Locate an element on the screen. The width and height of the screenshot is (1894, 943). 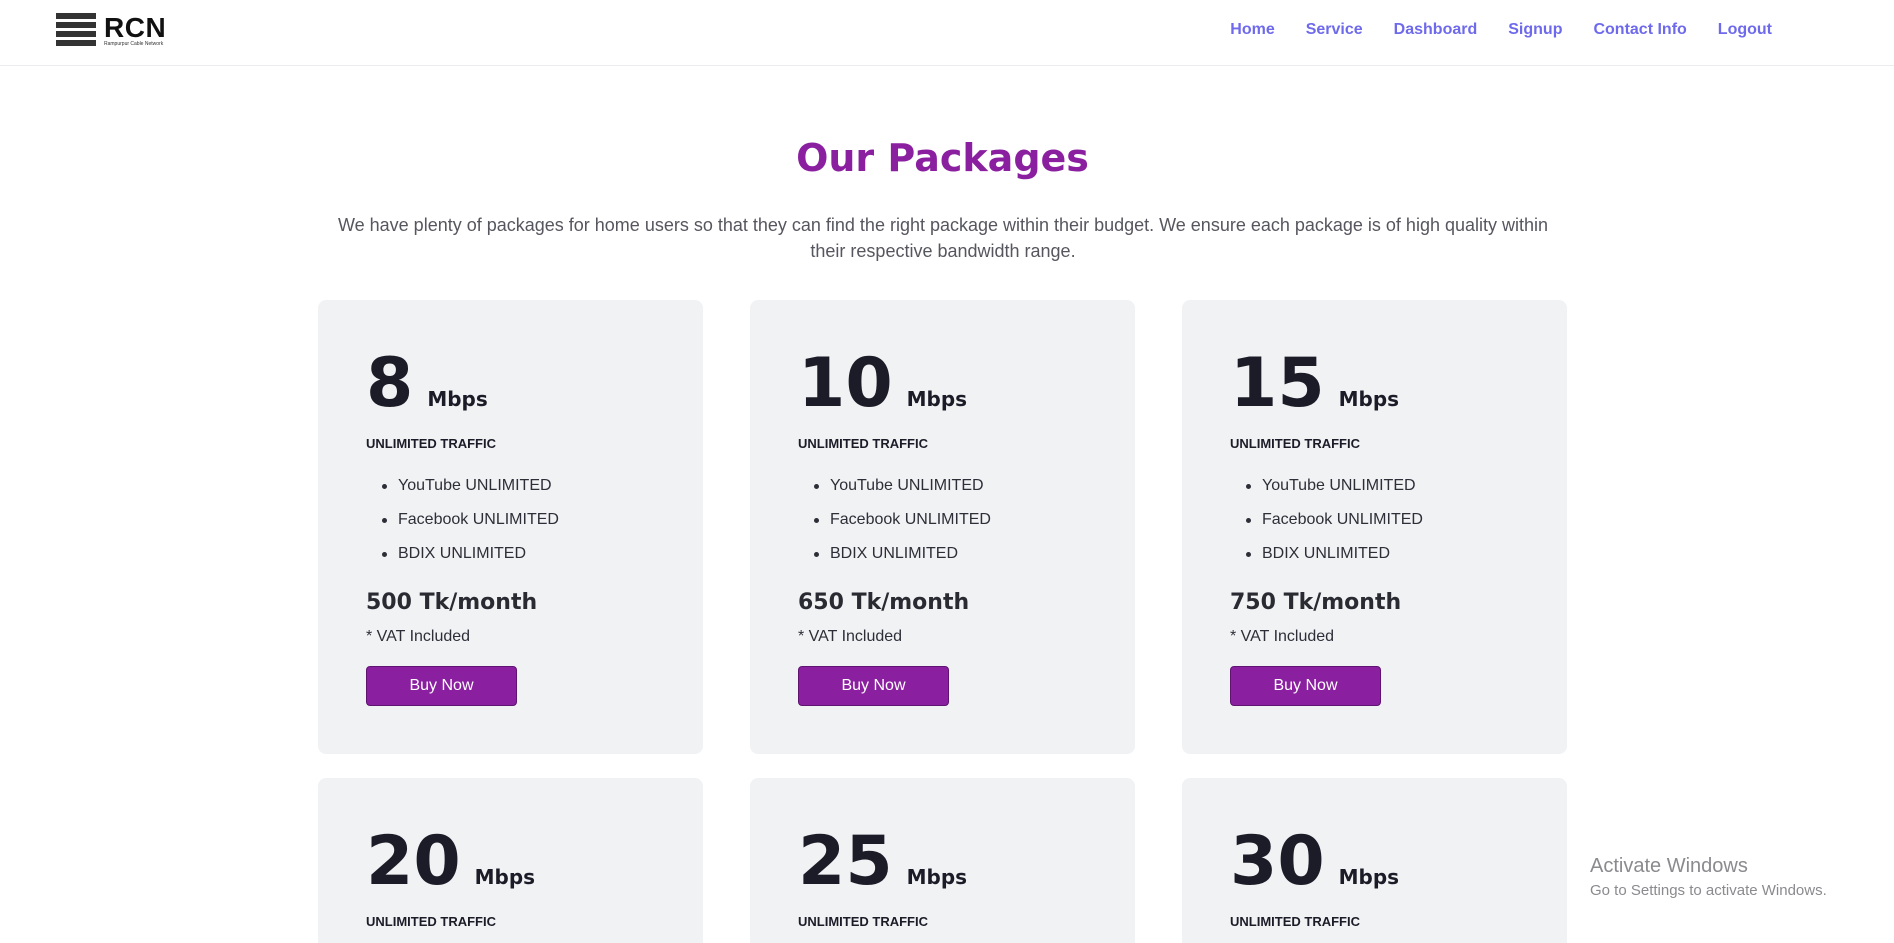
package-speed: 20 Mbps is located at coordinates (450, 862).